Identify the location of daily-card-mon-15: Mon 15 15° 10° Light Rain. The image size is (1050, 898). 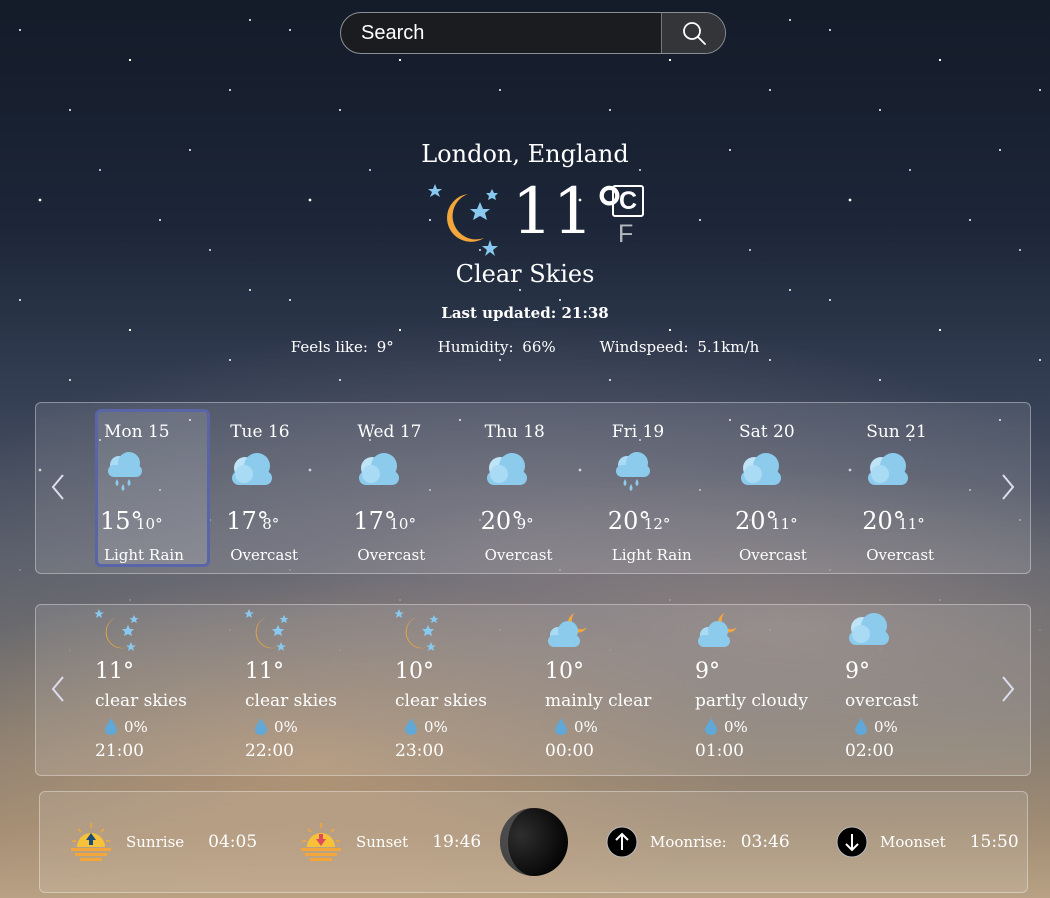
(152, 488).